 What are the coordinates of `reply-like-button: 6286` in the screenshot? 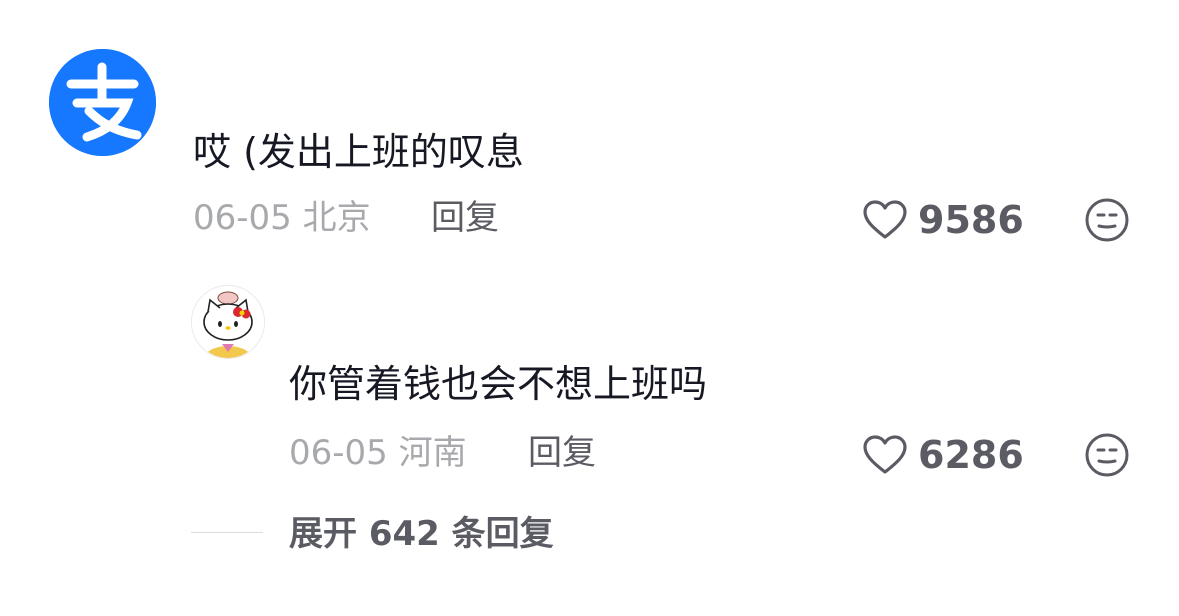 It's located at (943, 455).